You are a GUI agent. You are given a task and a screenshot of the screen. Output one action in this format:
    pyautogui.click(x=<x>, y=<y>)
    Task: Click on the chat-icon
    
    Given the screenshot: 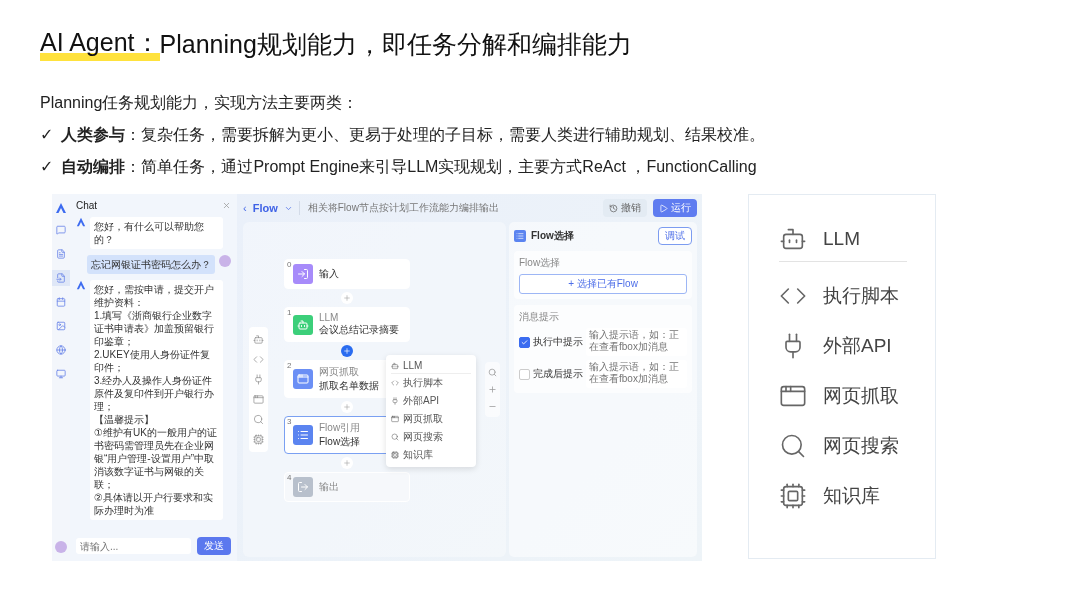 What is the action you would take?
    pyautogui.click(x=61, y=230)
    